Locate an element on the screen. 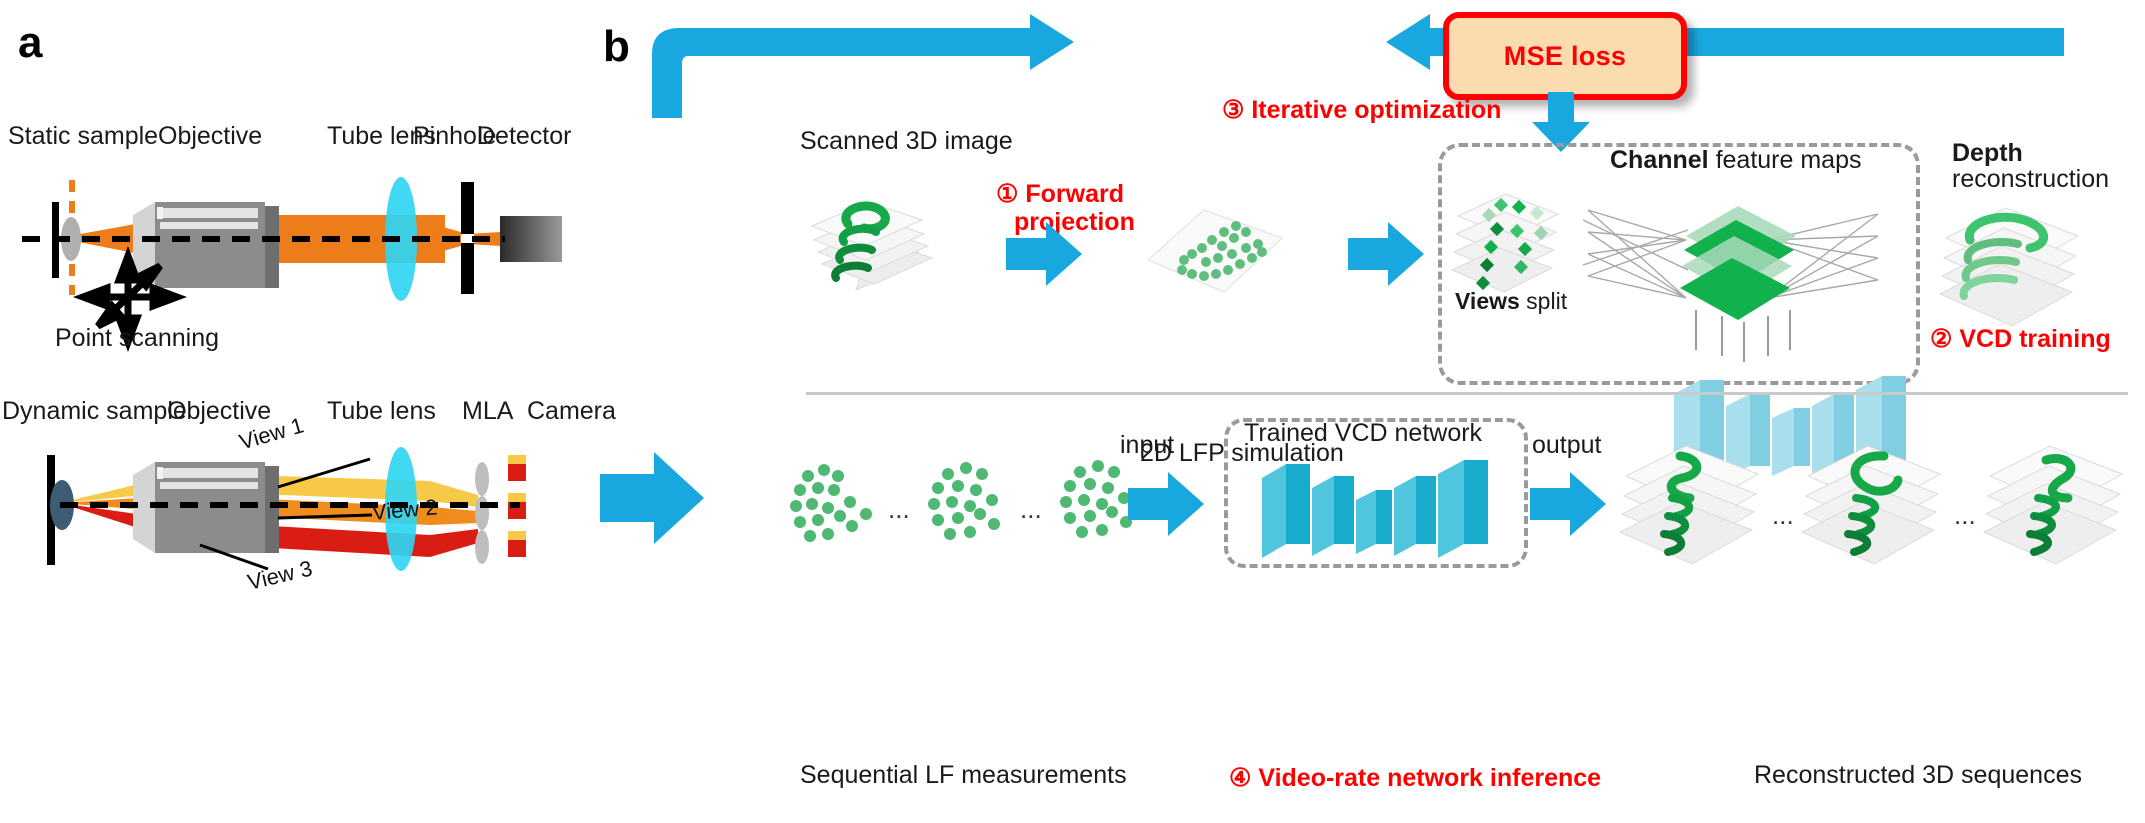 This screenshot has width=2145, height=823. label-depth-reconstruction: Depth reconstruction is located at coordinates (2030, 166).